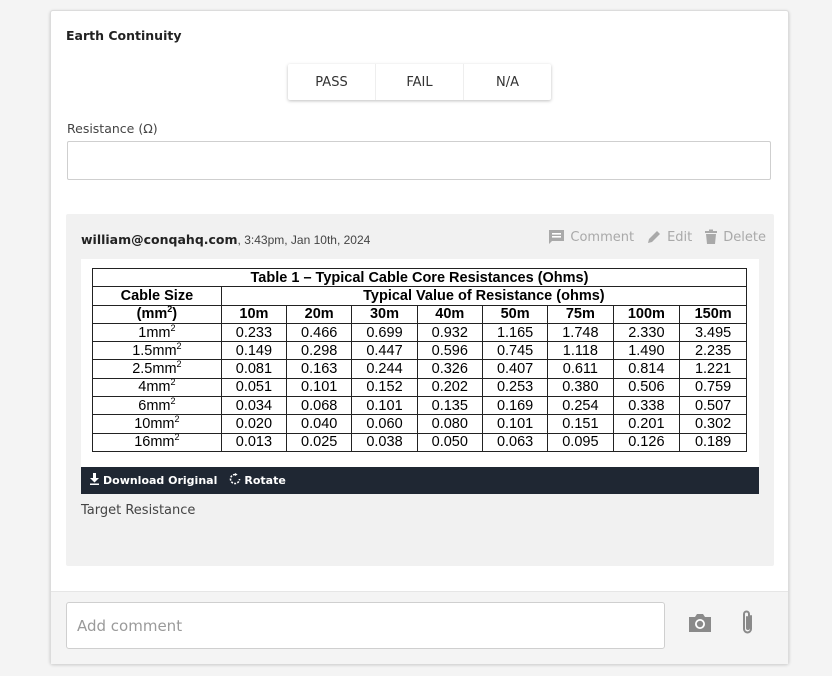 This screenshot has height=676, width=832. Describe the element at coordinates (254, 406) in the screenshot. I see `resistance-value-cell: 0.034` at that location.